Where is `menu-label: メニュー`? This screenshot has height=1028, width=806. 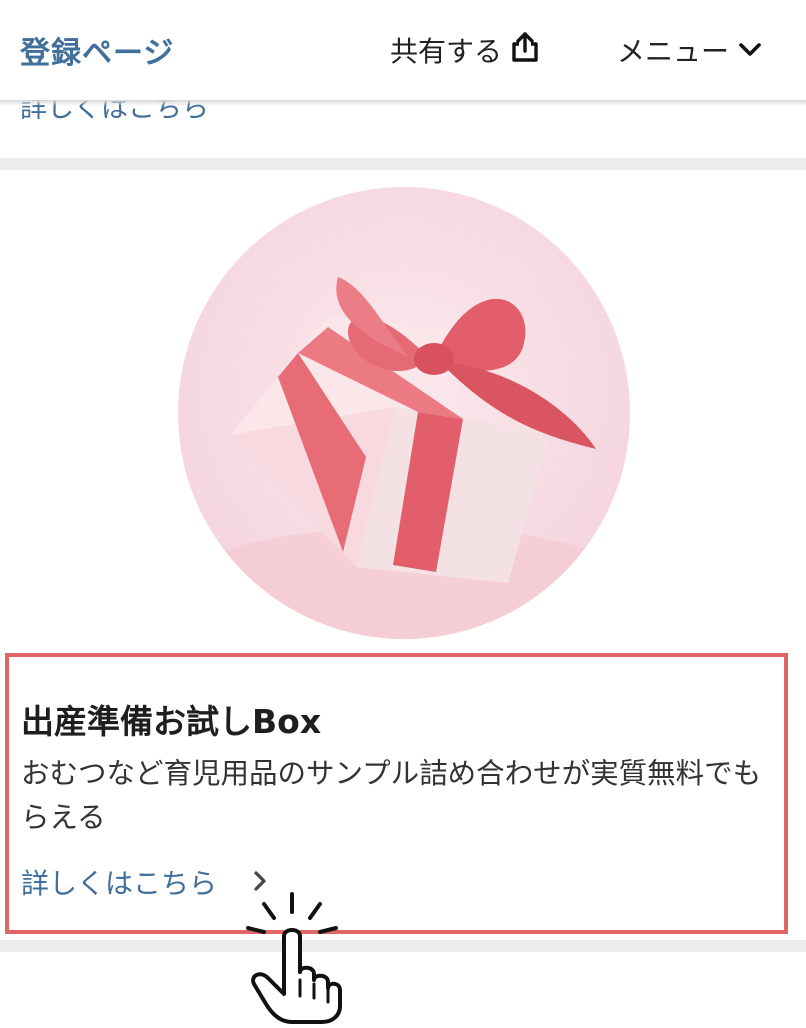 menu-label: メニュー is located at coordinates (673, 51).